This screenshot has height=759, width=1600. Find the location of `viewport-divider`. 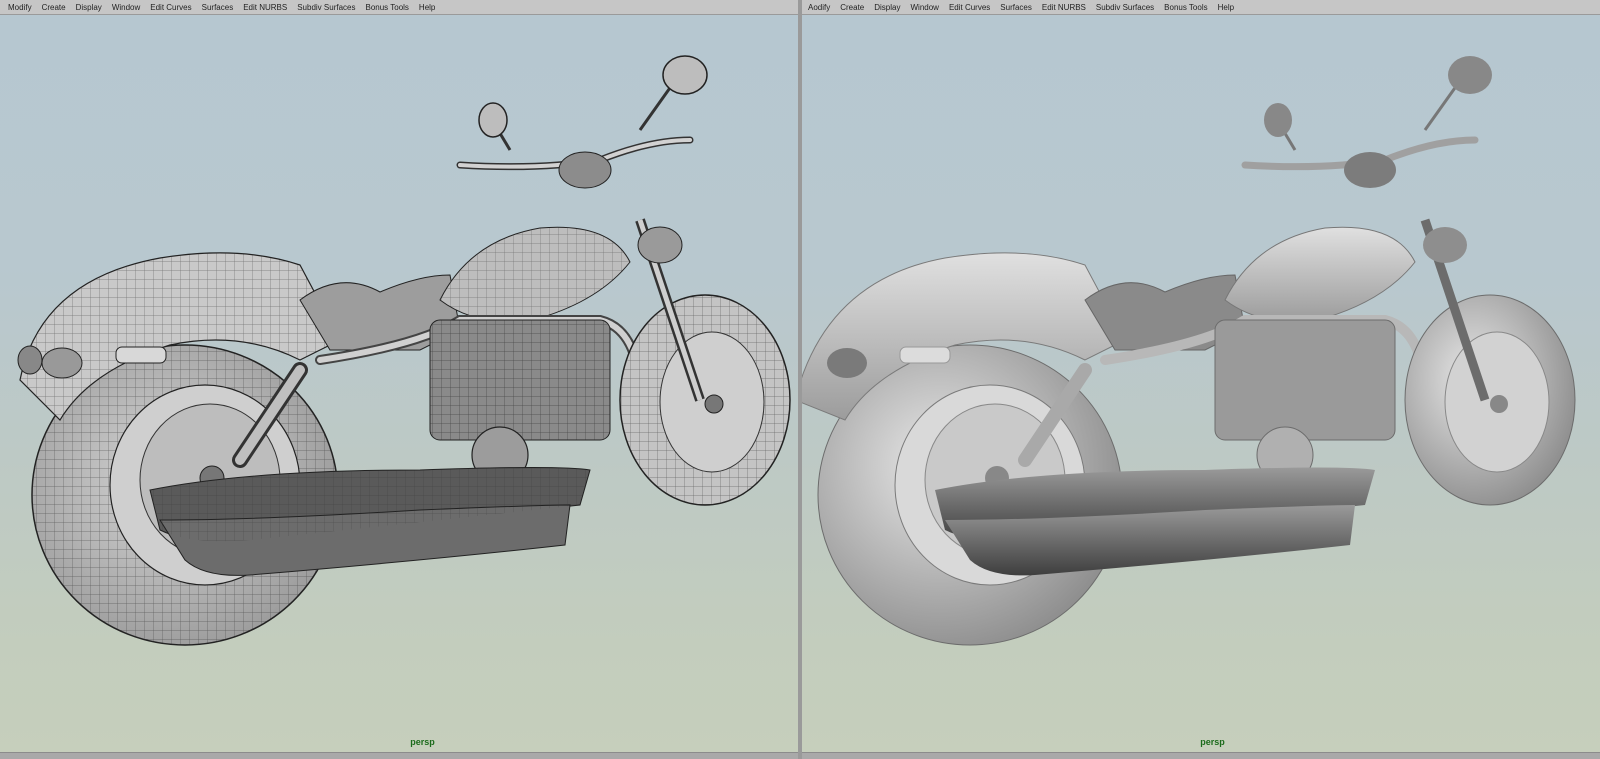

viewport-divider is located at coordinates (800, 379).